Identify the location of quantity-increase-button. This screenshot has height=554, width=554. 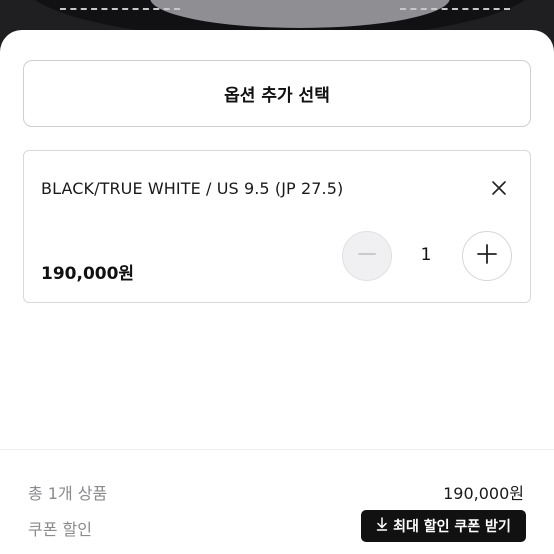
(487, 256).